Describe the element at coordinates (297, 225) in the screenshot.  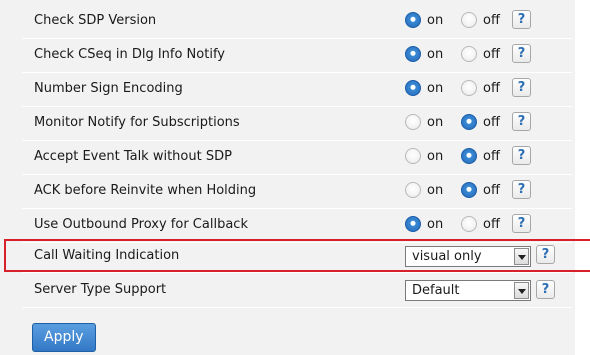
I see `setting-row-outbound-proxy-callback: Use Outbound Proxy for Callback on off ?` at that location.